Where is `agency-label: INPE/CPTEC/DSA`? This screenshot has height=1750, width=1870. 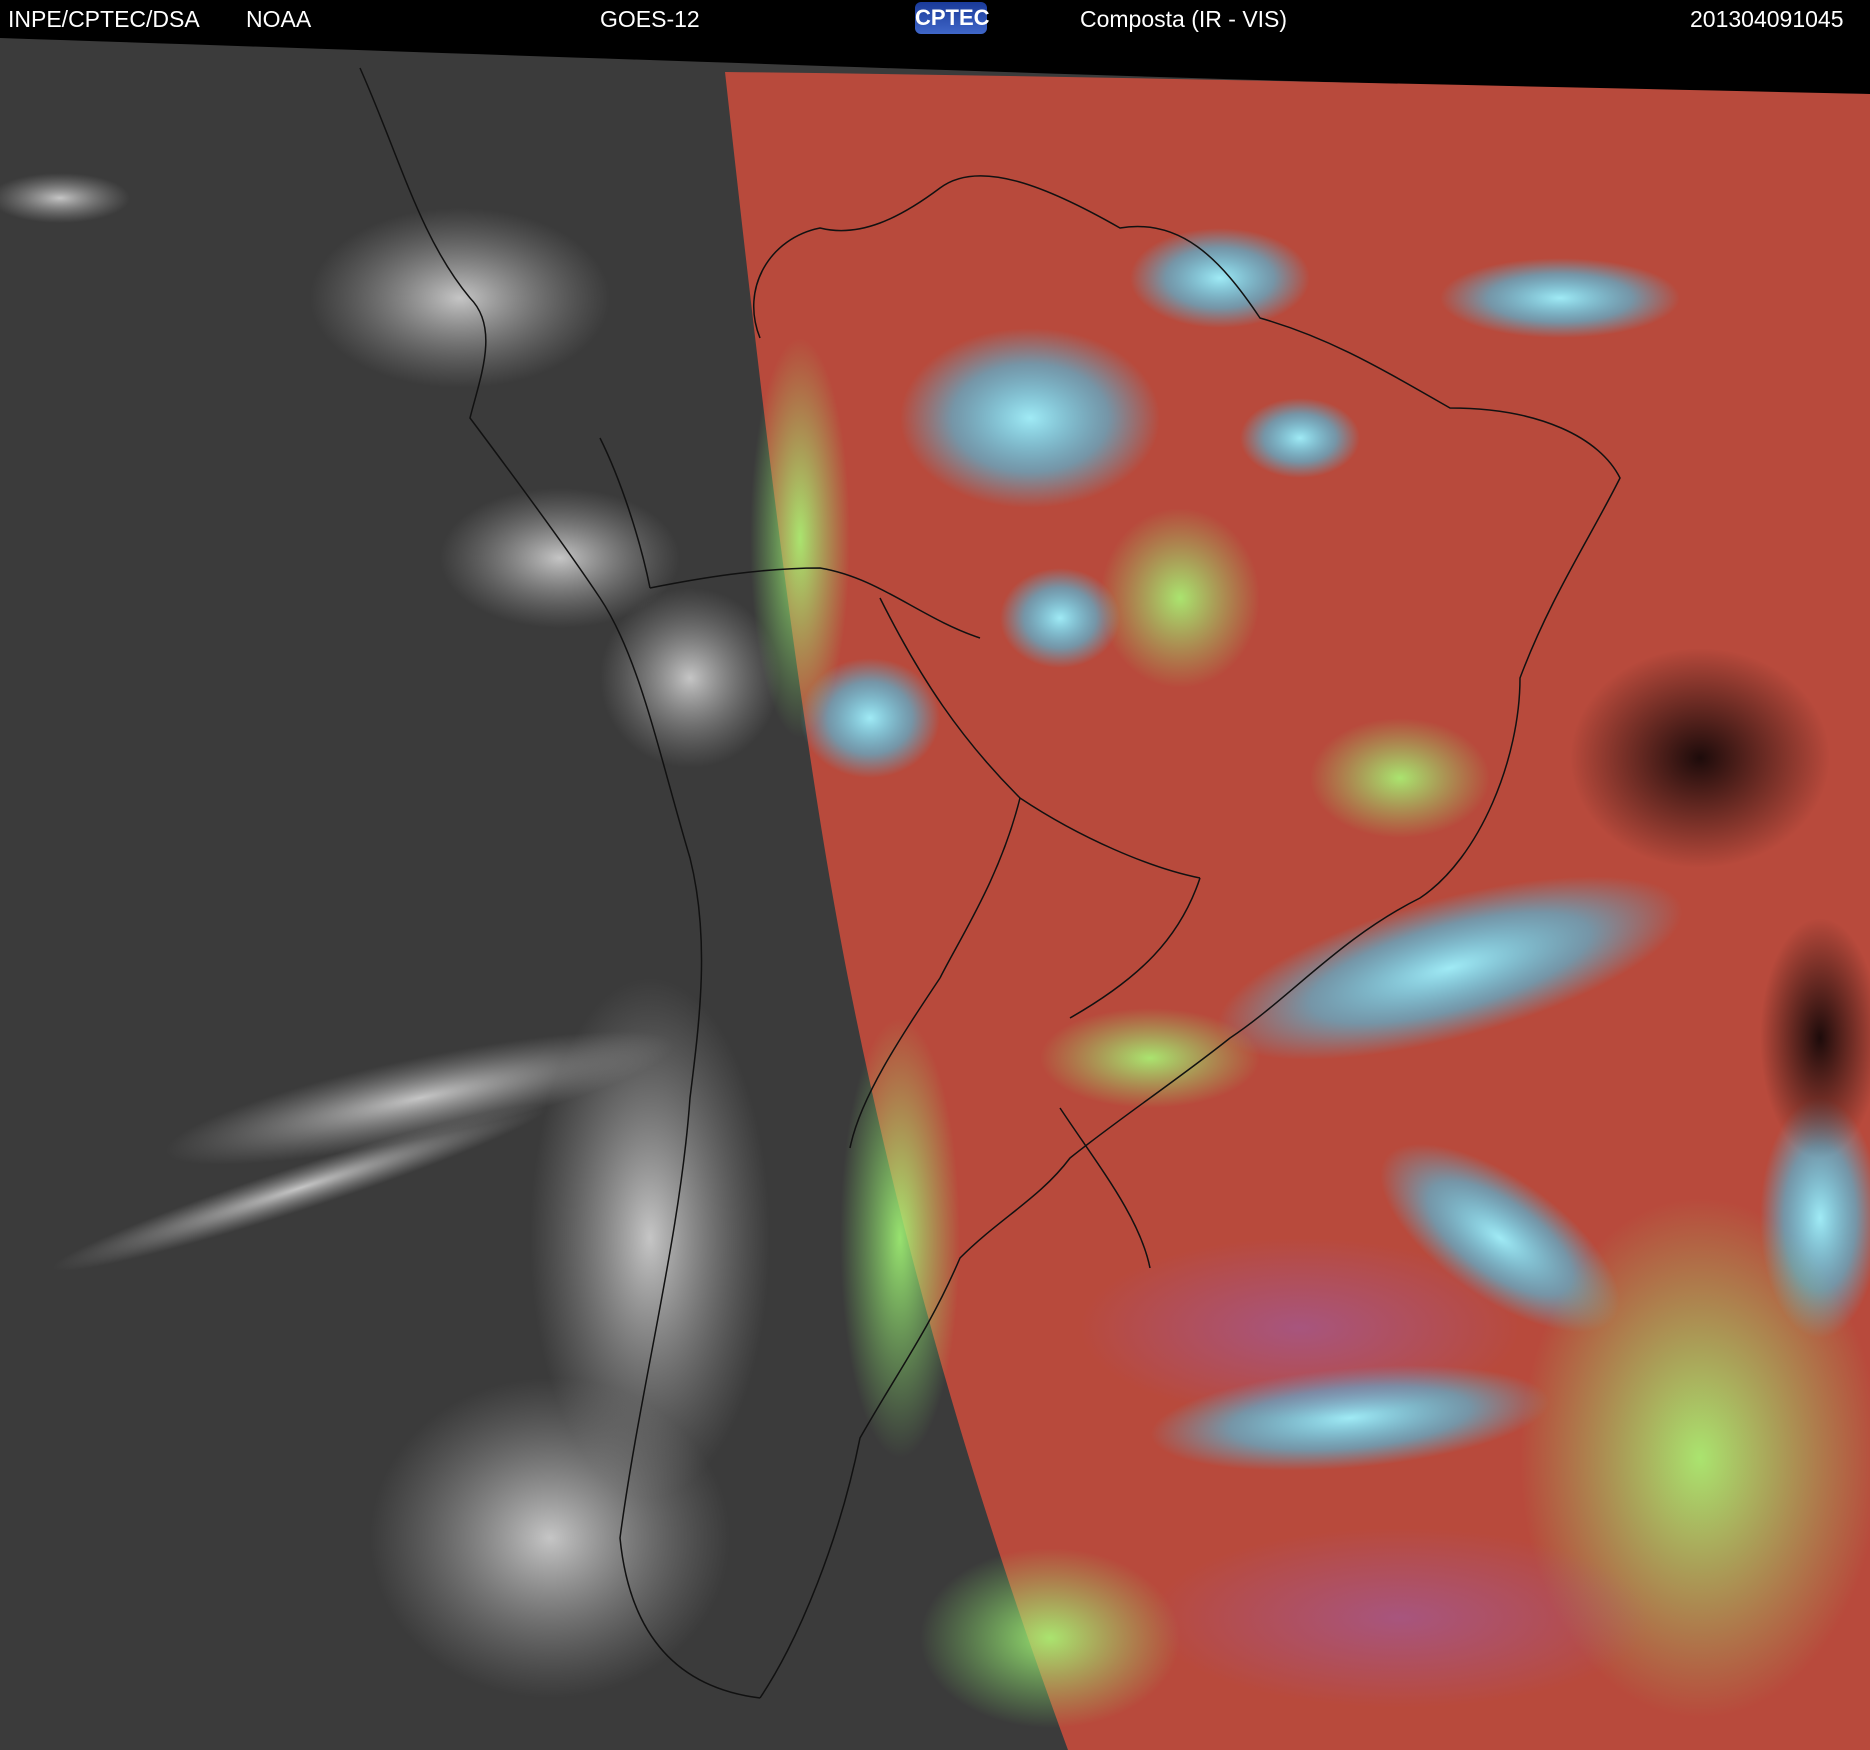
agency-label: INPE/CPTEC/DSA is located at coordinates (104, 19).